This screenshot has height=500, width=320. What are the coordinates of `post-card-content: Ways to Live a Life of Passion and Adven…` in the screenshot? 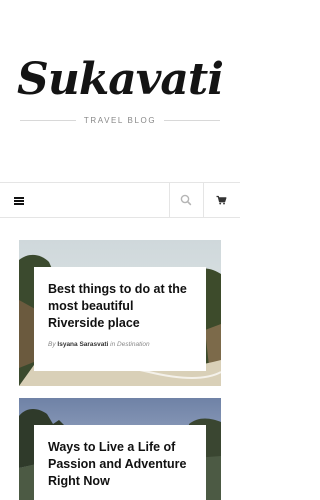 It's located at (120, 462).